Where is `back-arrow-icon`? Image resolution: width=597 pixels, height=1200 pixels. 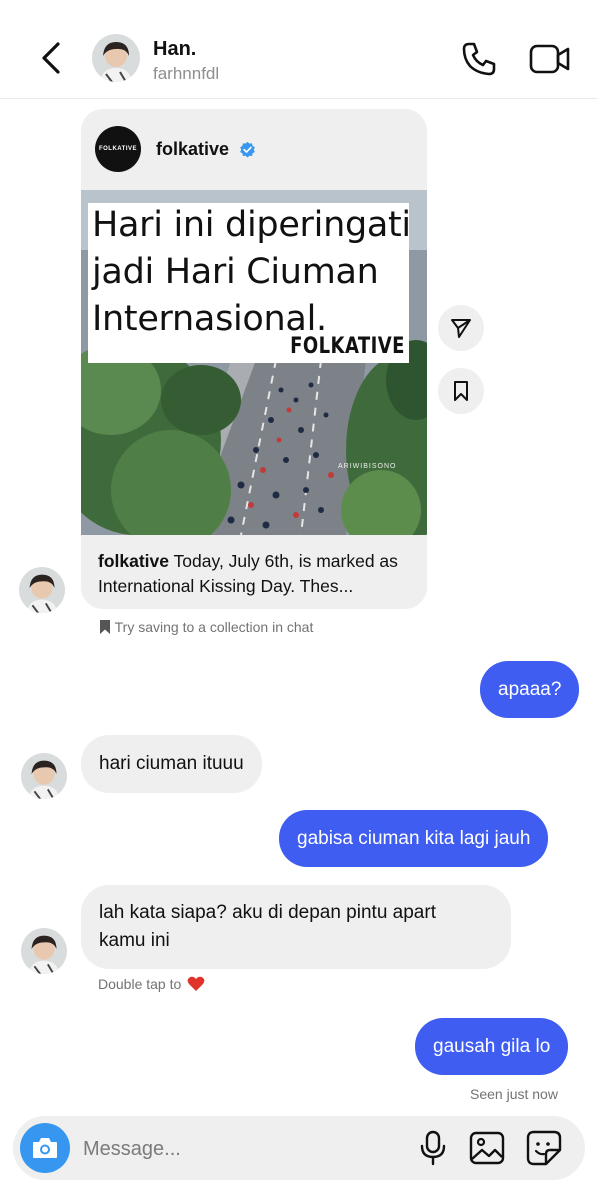 back-arrow-icon is located at coordinates (51, 58).